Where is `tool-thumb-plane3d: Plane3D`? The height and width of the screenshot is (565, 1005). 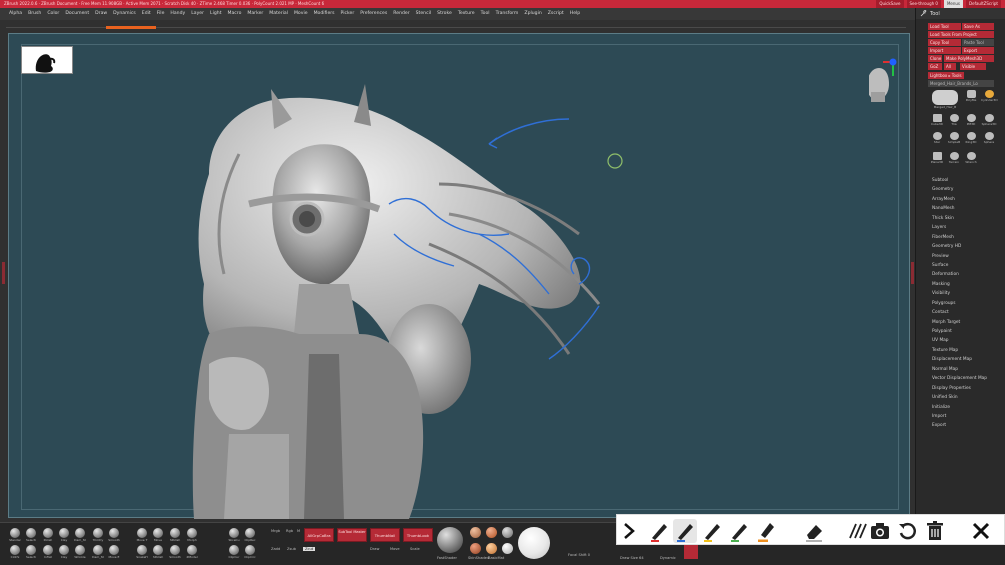 tool-thumb-plane3d: Plane3D is located at coordinates (937, 159).